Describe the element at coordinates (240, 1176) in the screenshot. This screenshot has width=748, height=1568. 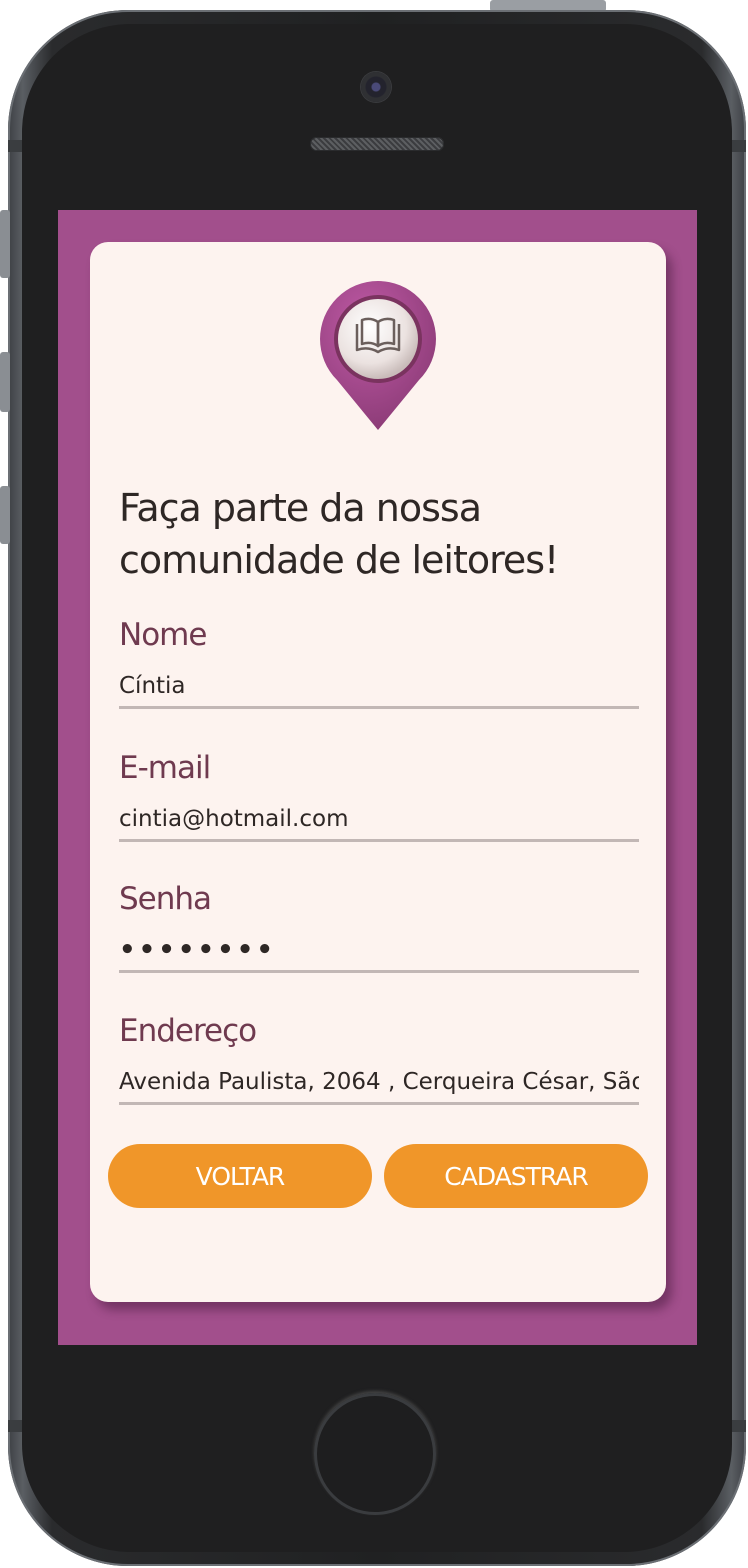
I see `back-button: VOLTAR` at that location.